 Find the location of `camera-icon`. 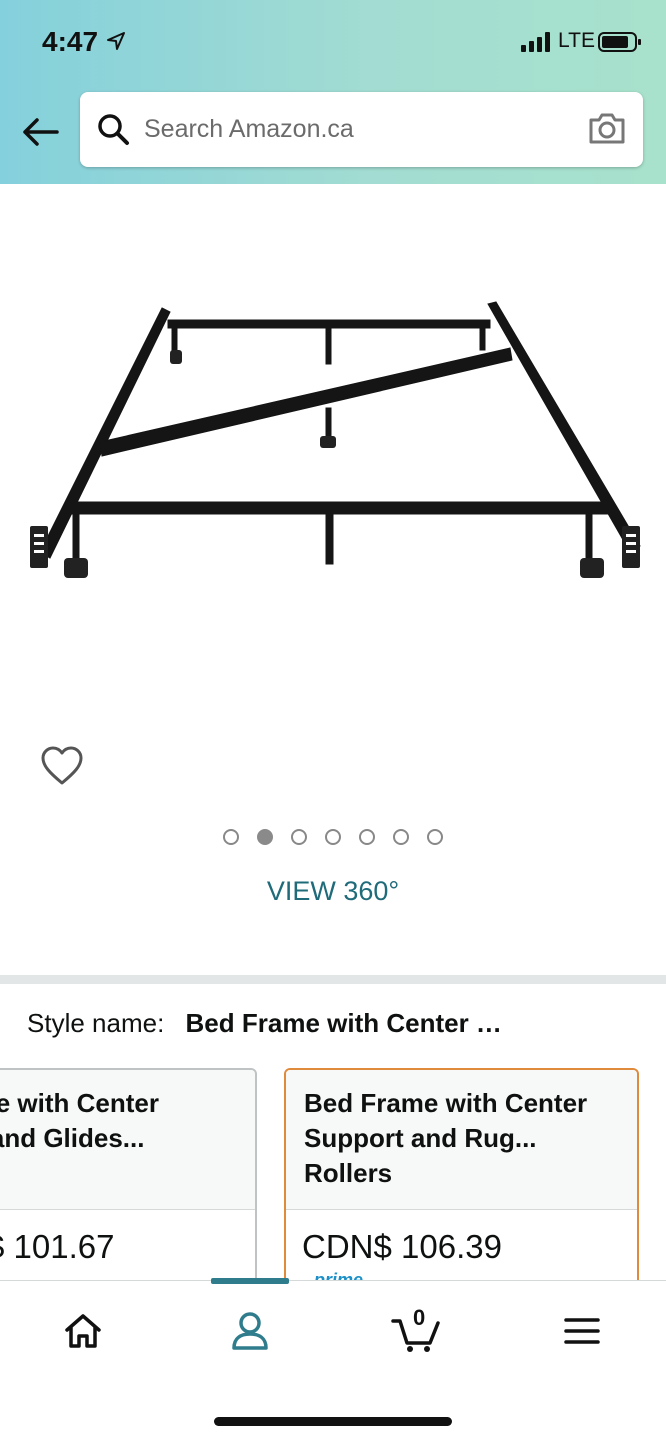

camera-icon is located at coordinates (607, 128).